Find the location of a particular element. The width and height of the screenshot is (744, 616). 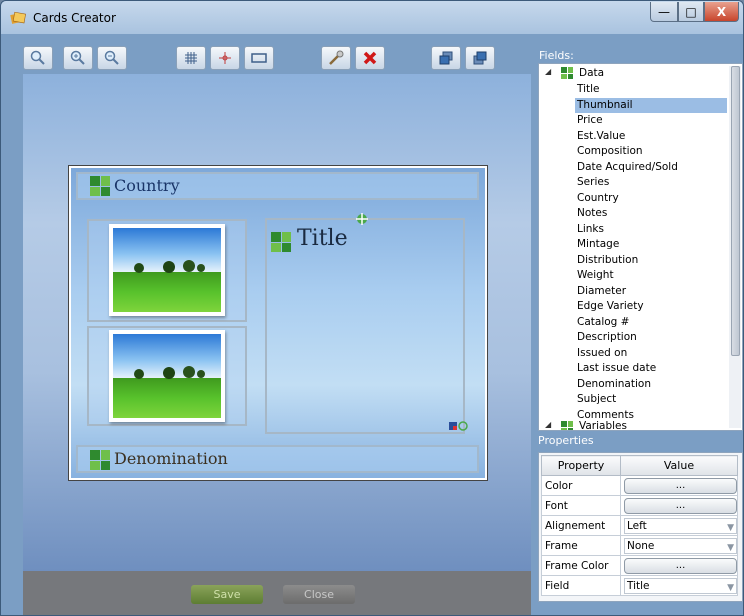

title-bar: Cards Creator — □ X is located at coordinates (372, 17).